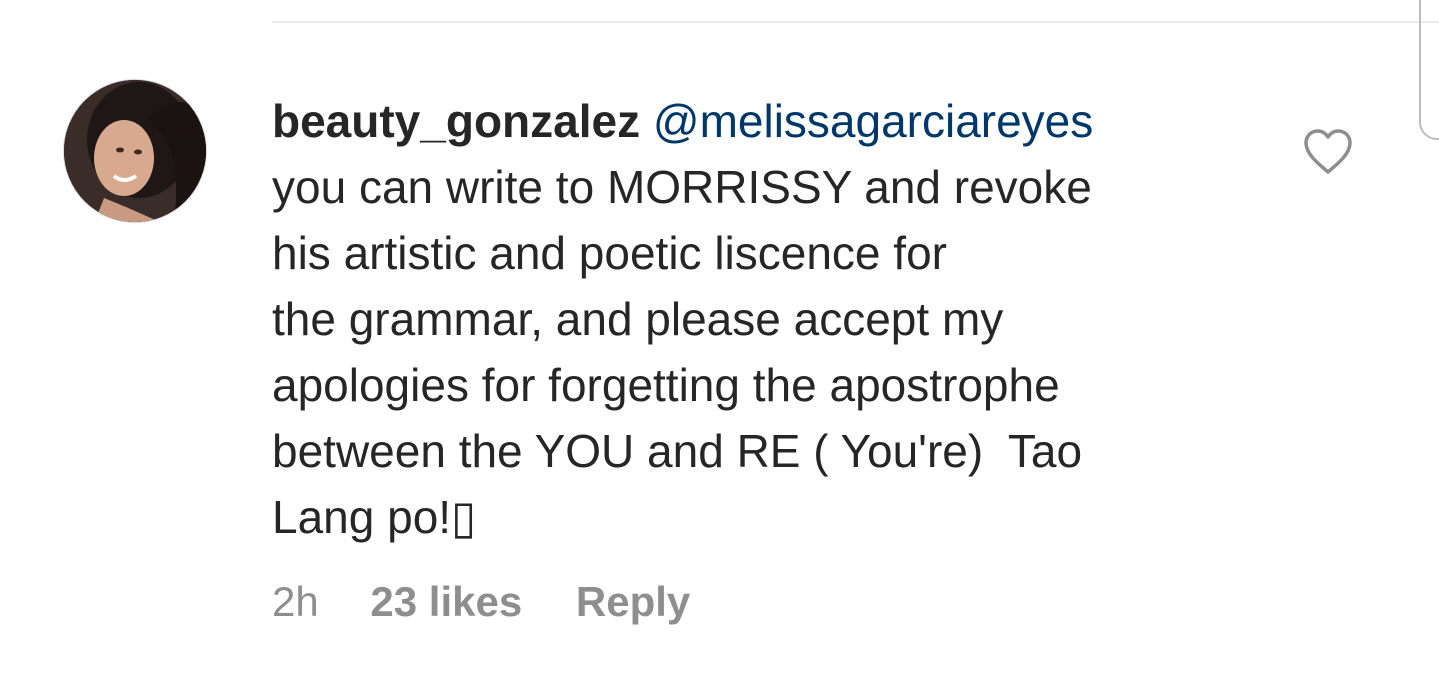 Image resolution: width=1439 pixels, height=678 pixels. I want to click on comment-text-line: the grammar, and please accept my, so click(638, 319).